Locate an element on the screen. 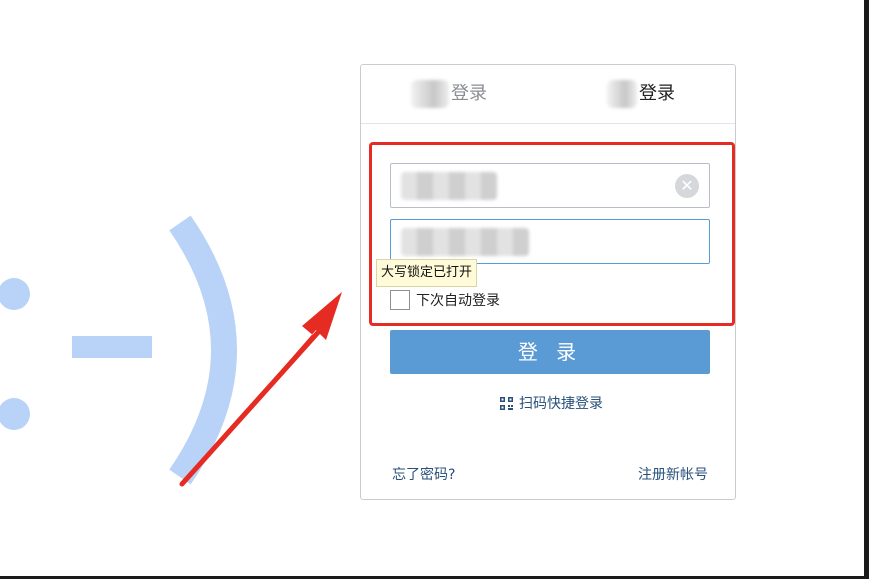 The height and width of the screenshot is (579, 869). annotation-arrow is located at coordinates (260, 389).